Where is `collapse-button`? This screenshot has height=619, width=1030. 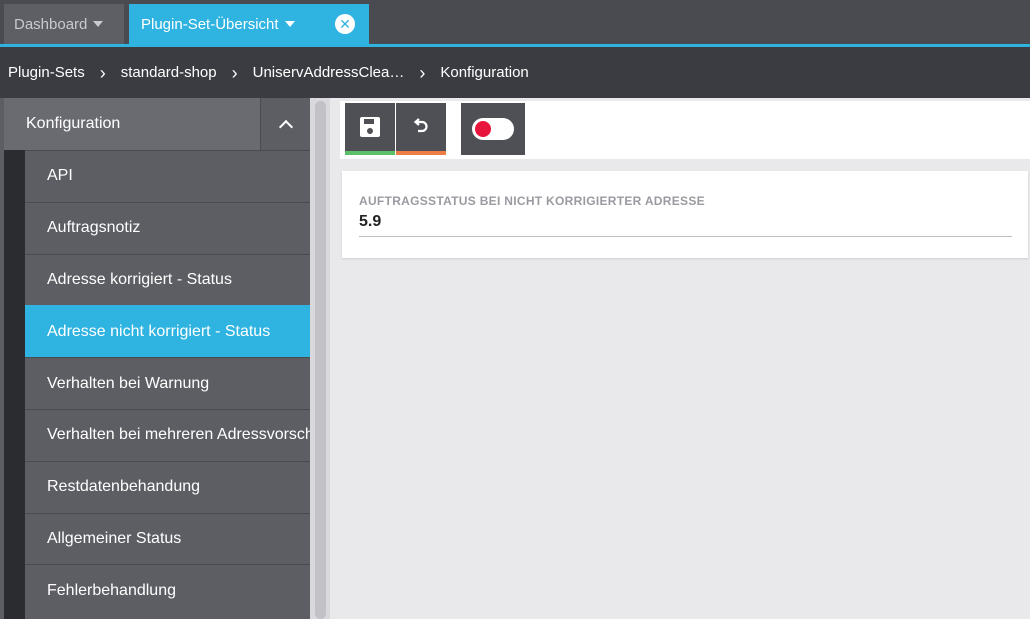 collapse-button is located at coordinates (285, 124).